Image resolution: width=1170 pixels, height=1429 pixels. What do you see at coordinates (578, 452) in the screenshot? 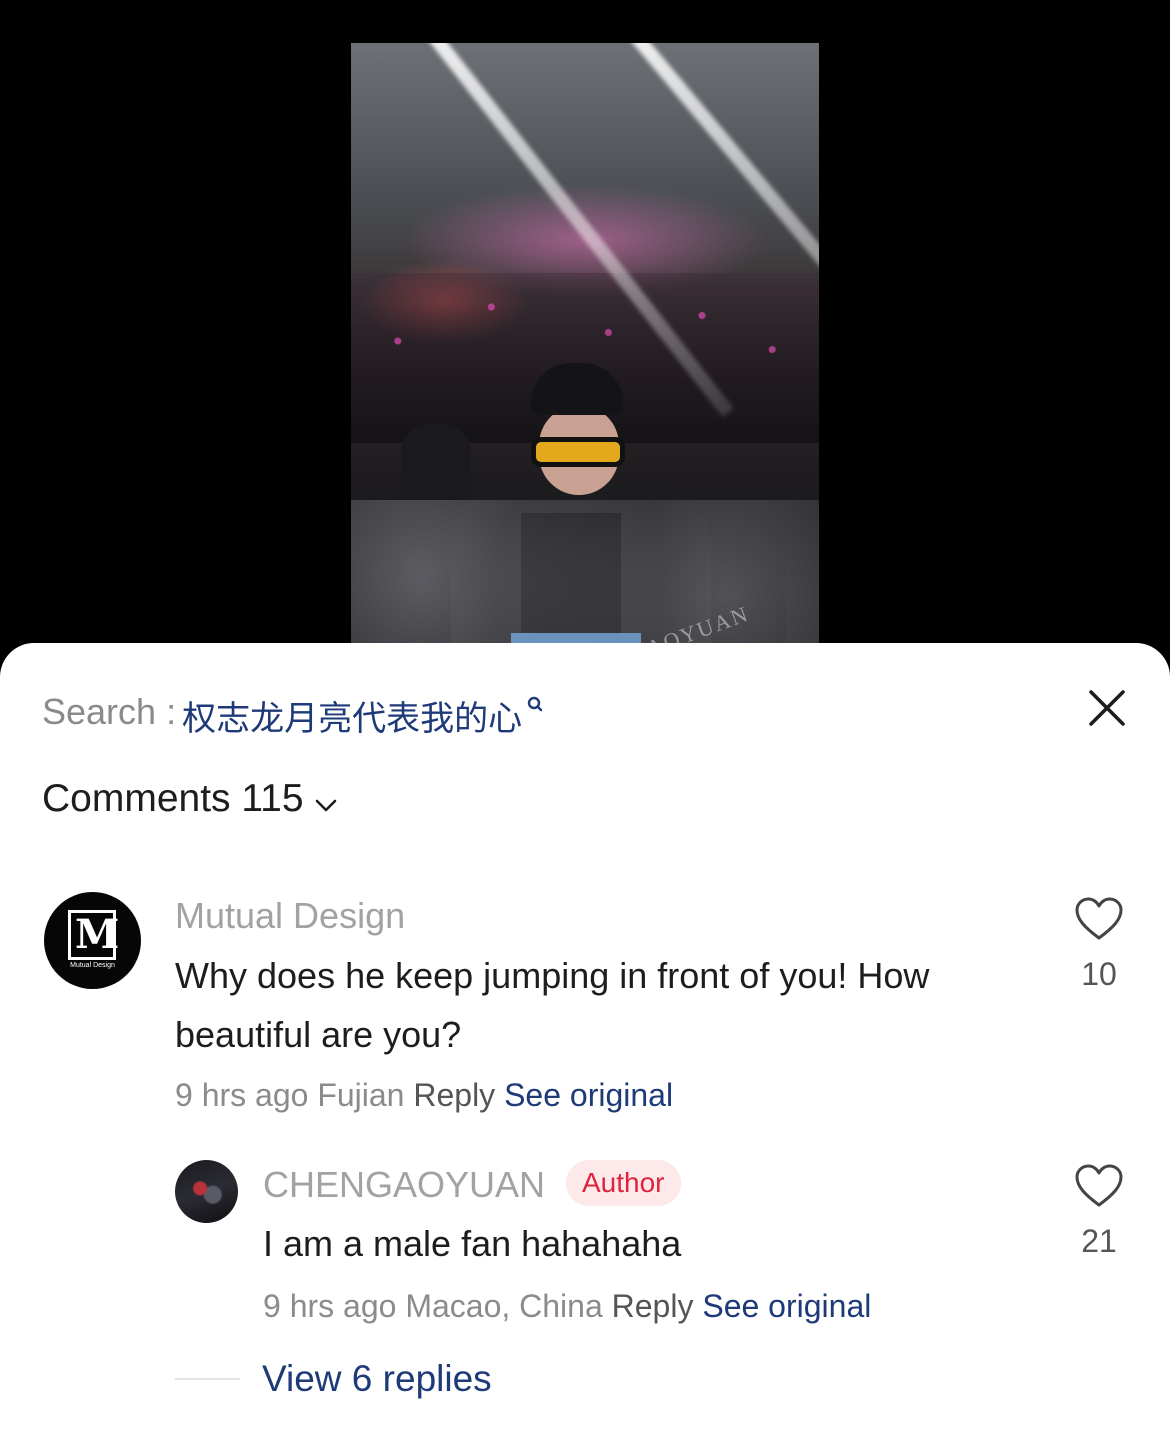
I see `performer-sunglasses` at bounding box center [578, 452].